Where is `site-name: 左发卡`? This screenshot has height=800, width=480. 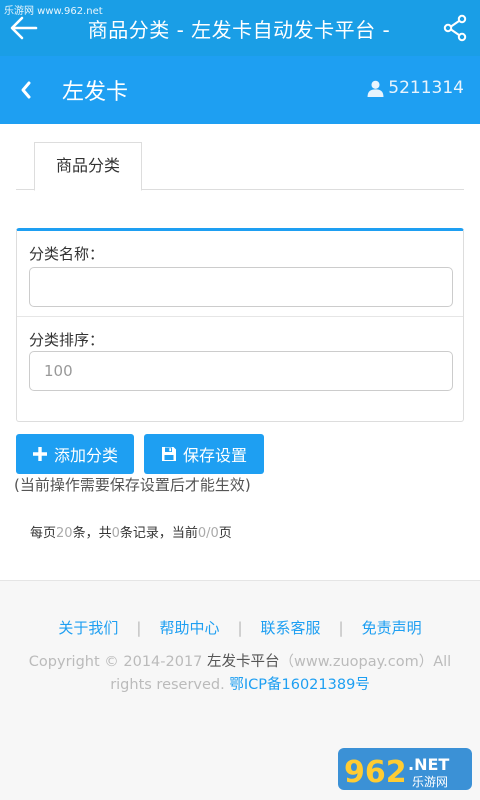 site-name: 左发卡 is located at coordinates (95, 92).